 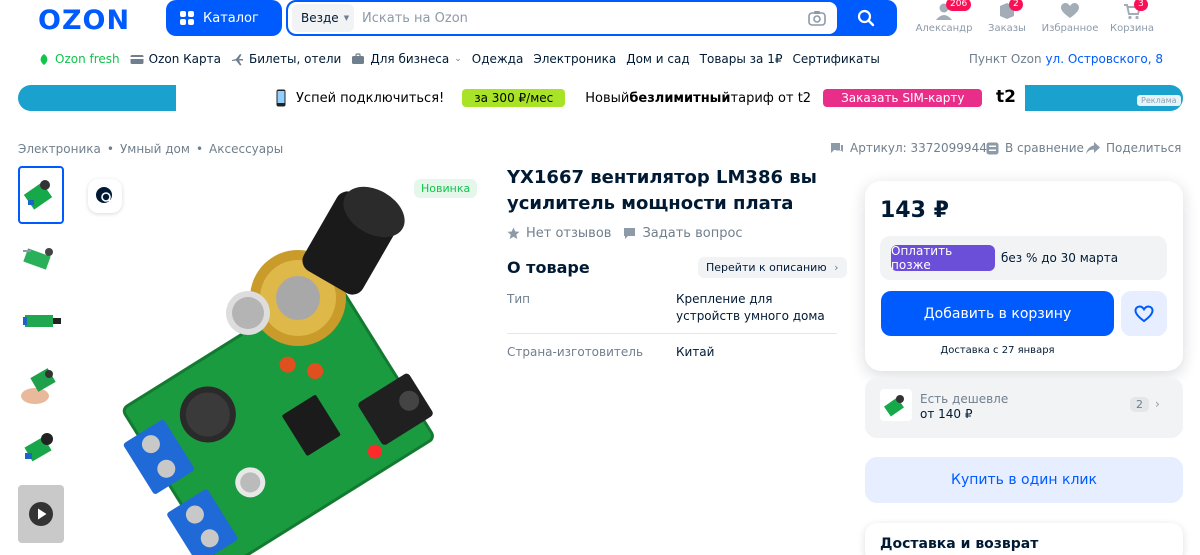 I want to click on ozon-logo: OZON, so click(x=84, y=20).